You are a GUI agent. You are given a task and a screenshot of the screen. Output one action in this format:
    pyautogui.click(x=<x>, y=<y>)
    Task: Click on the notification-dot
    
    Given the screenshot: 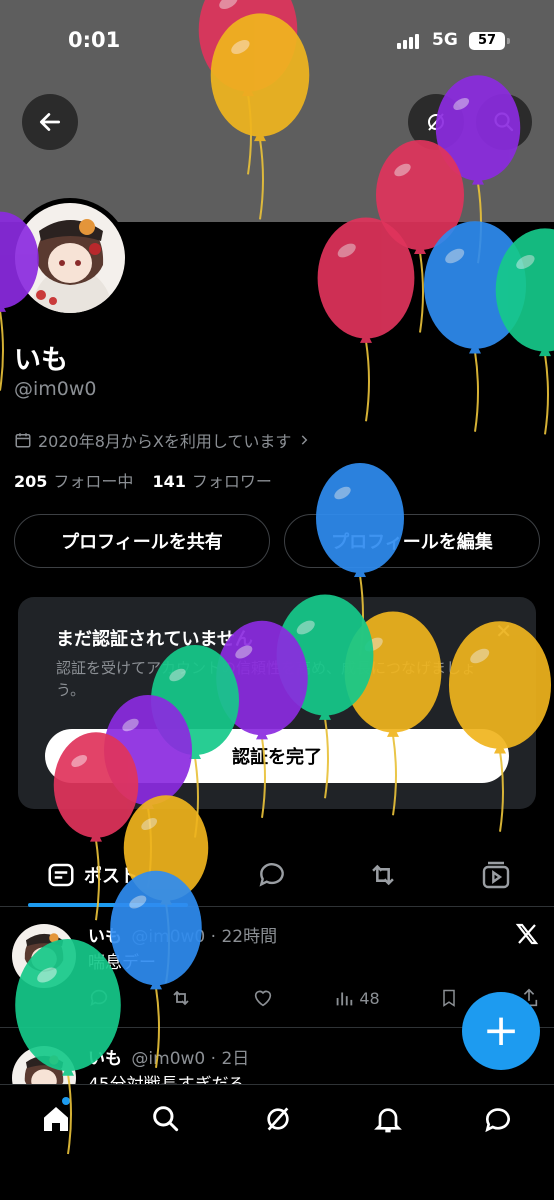 What is the action you would take?
    pyautogui.click(x=66, y=1101)
    